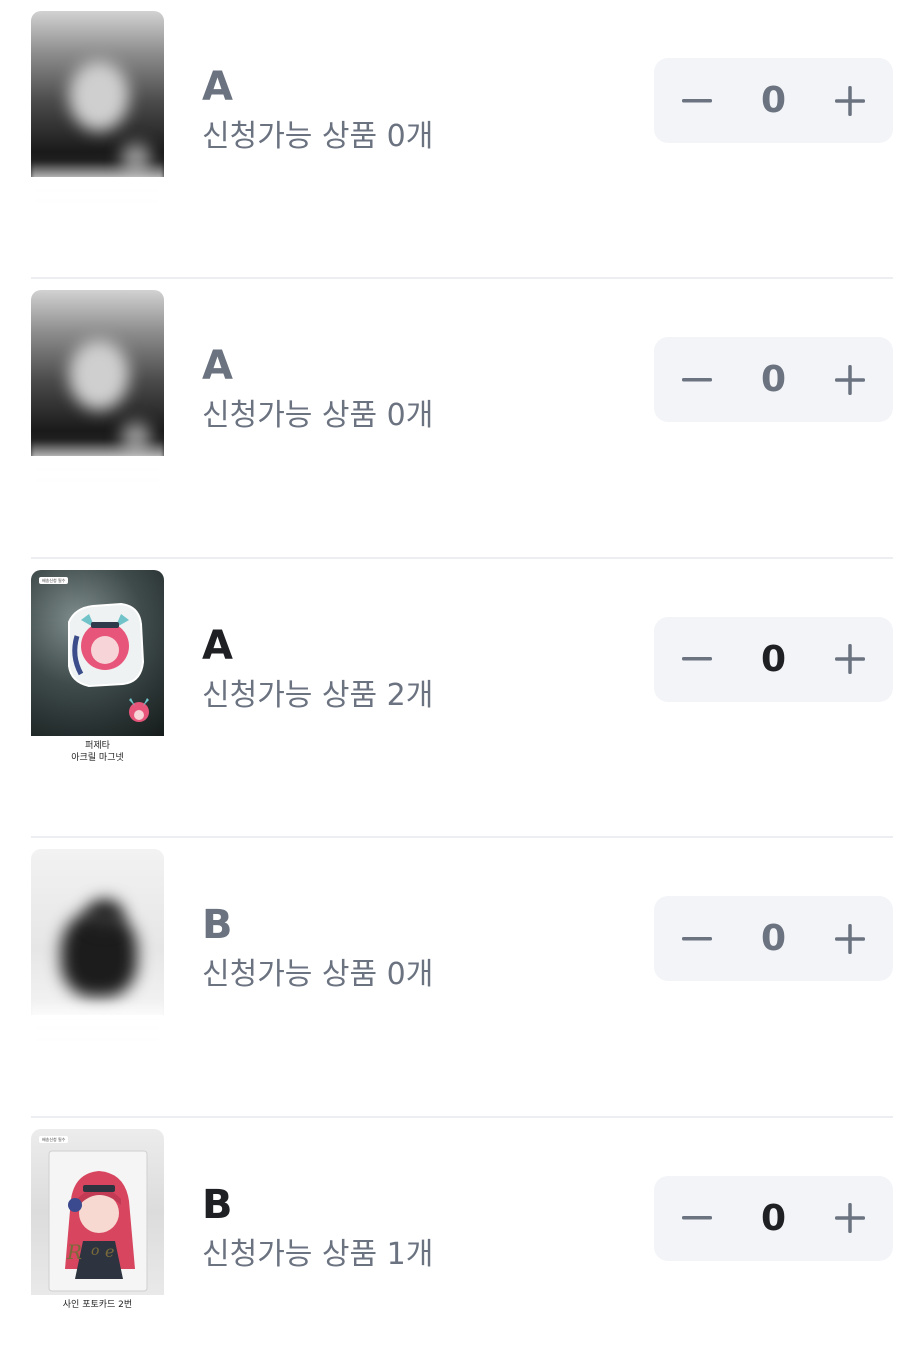 The width and height of the screenshot is (900, 1370). What do you see at coordinates (318, 695) in the screenshot?
I see `available-count: 신청가능 상품 2개` at bounding box center [318, 695].